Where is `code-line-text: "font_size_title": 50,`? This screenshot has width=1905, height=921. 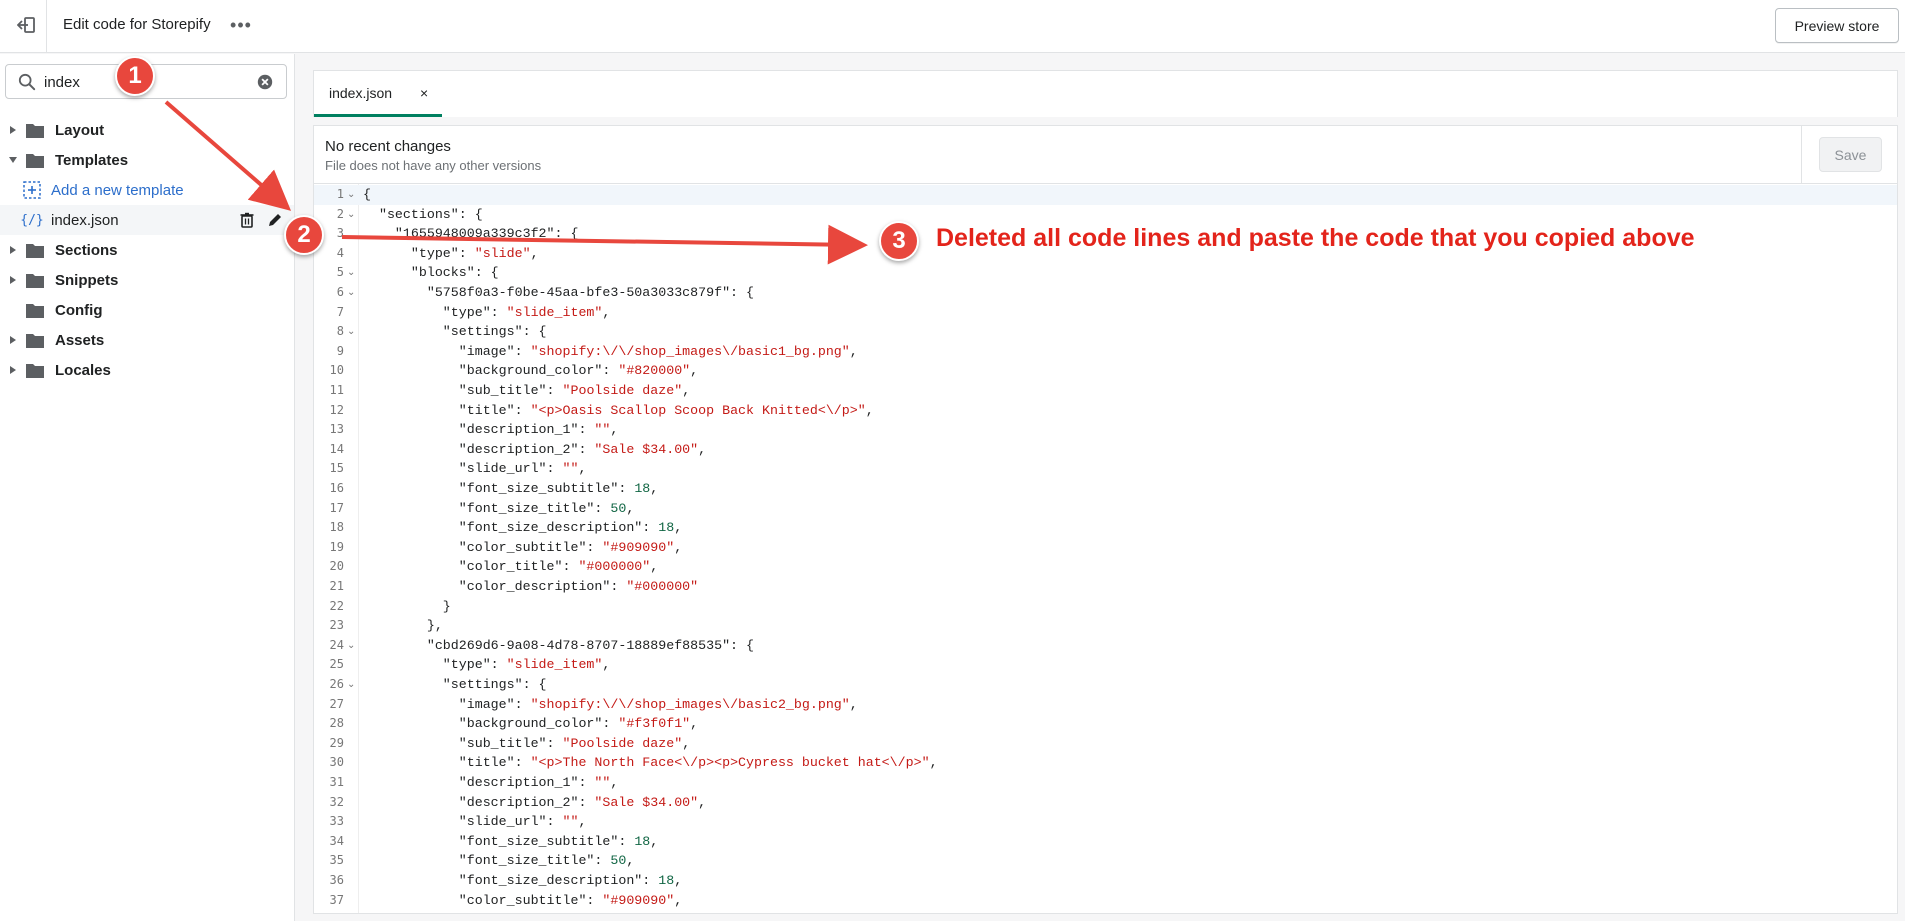 code-line-text: "font_size_title": 50, is located at coordinates (499, 508).